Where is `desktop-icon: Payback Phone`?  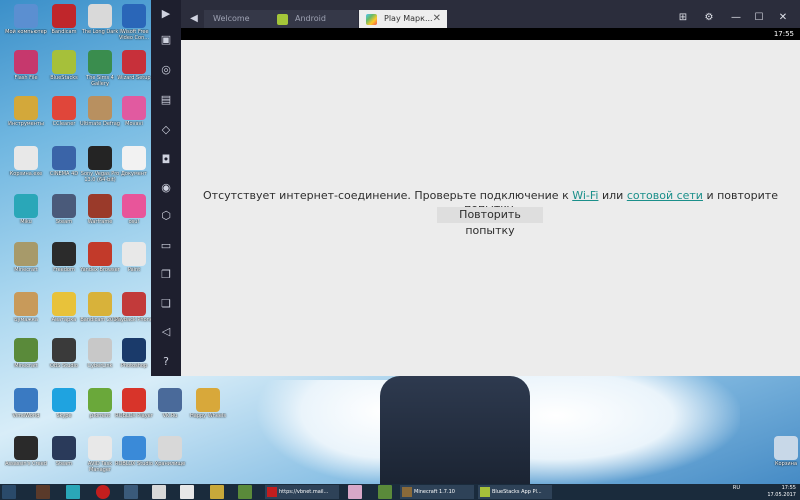
desktop-icon: Payback Phone is located at coordinates (134, 314).